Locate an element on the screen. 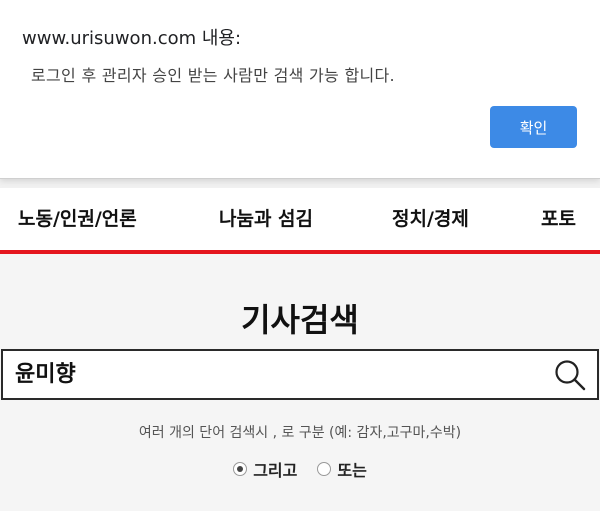  page-title: 기사검색 is located at coordinates (300, 320).